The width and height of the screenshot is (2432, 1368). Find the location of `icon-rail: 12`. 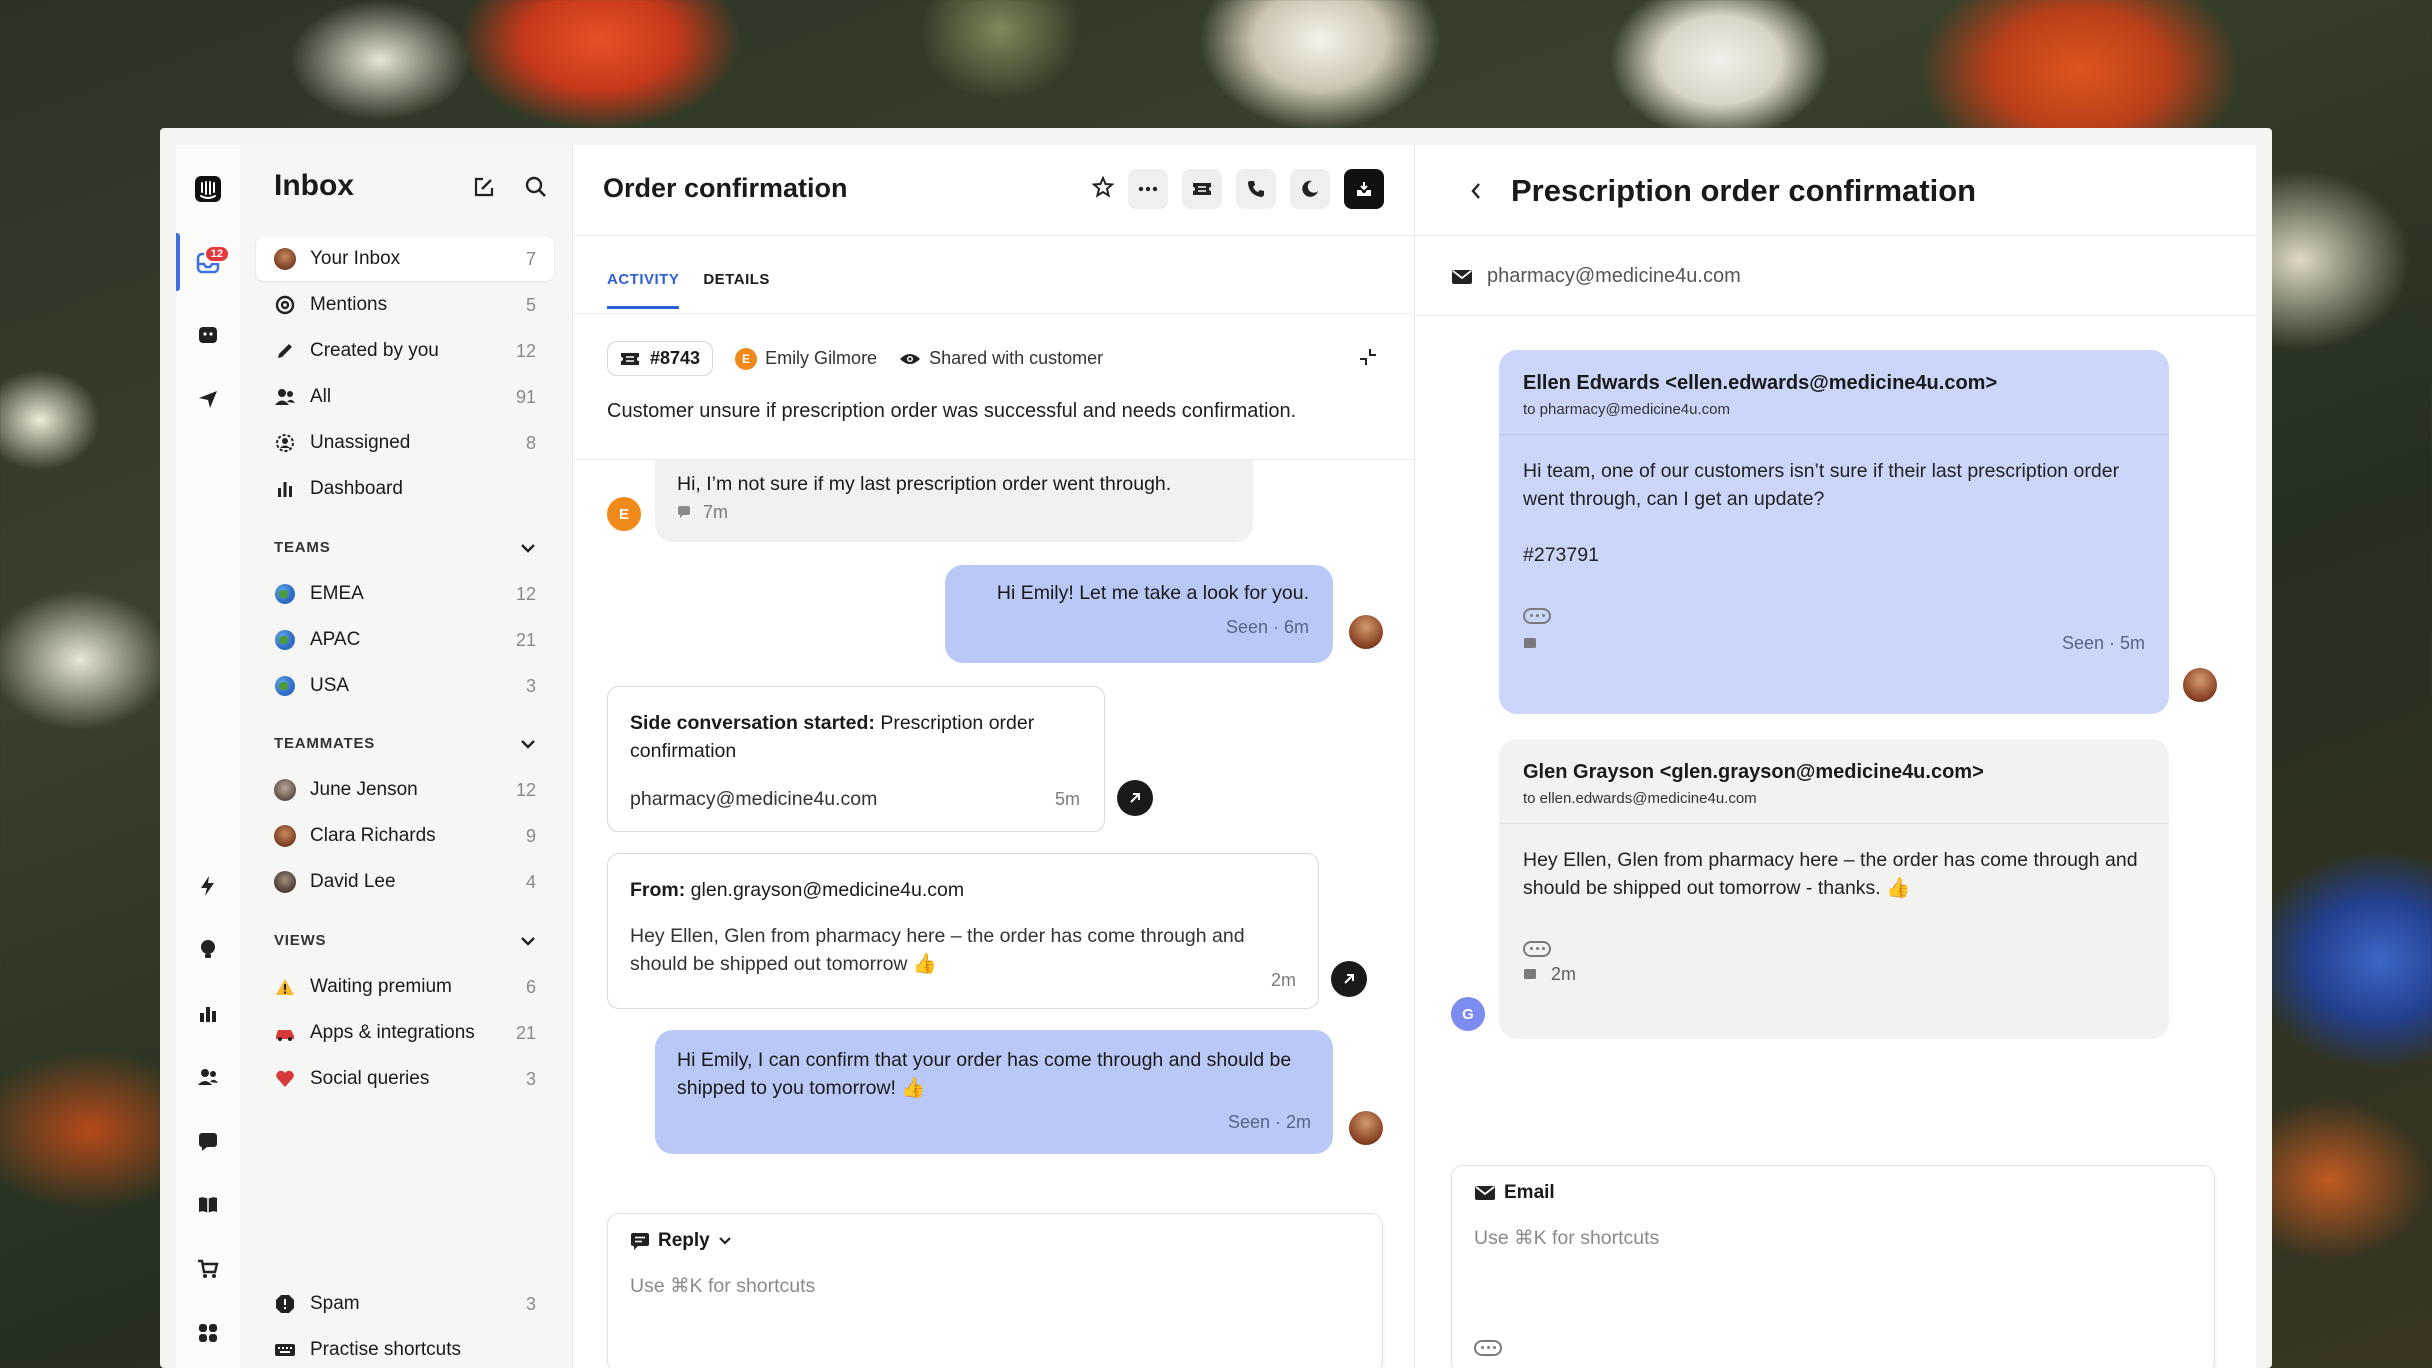

icon-rail: 12 is located at coordinates (208, 756).